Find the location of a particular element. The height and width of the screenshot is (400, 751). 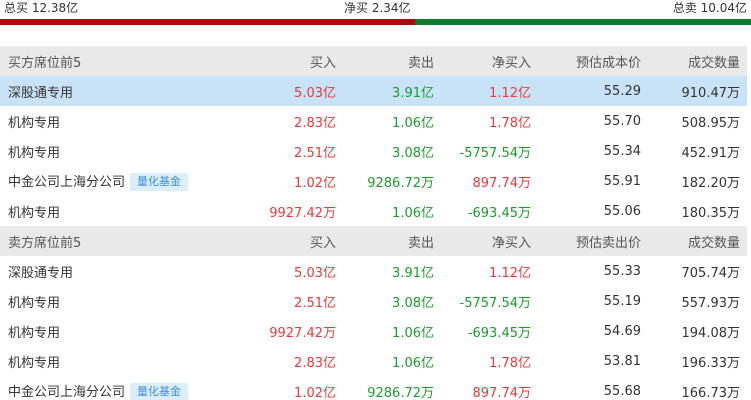

seat-column-header: 卖方席位前5 is located at coordinates (100, 241).